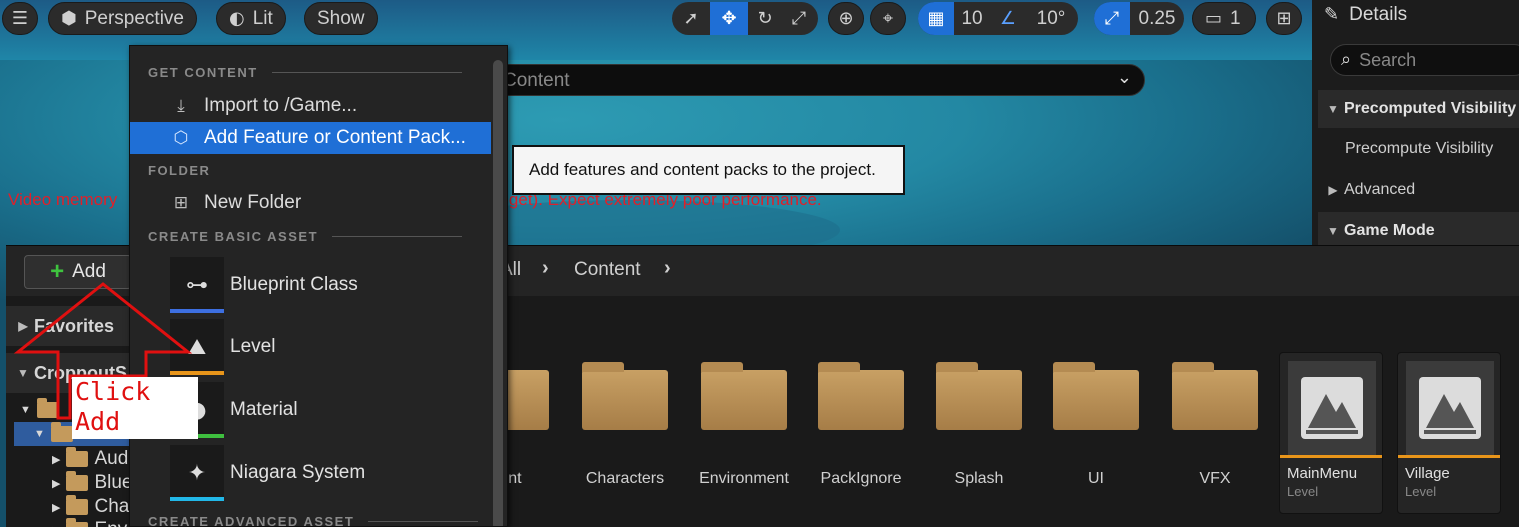 Image resolution: width=1519 pixels, height=527 pixels. Describe the element at coordinates (103, 351) in the screenshot. I see `annotation-arrow` at that location.